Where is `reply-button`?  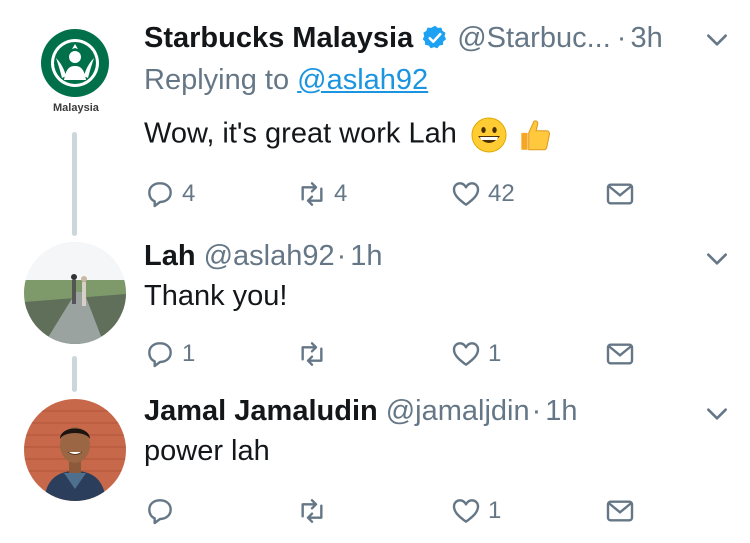 reply-button is located at coordinates (163, 511).